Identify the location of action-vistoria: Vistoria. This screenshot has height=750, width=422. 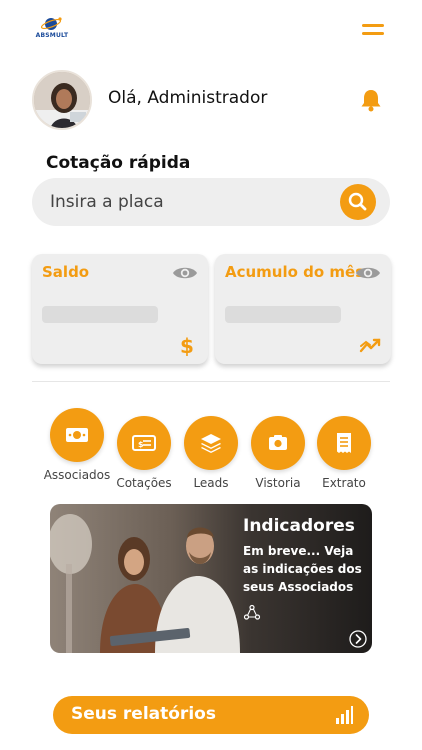
(278, 449).